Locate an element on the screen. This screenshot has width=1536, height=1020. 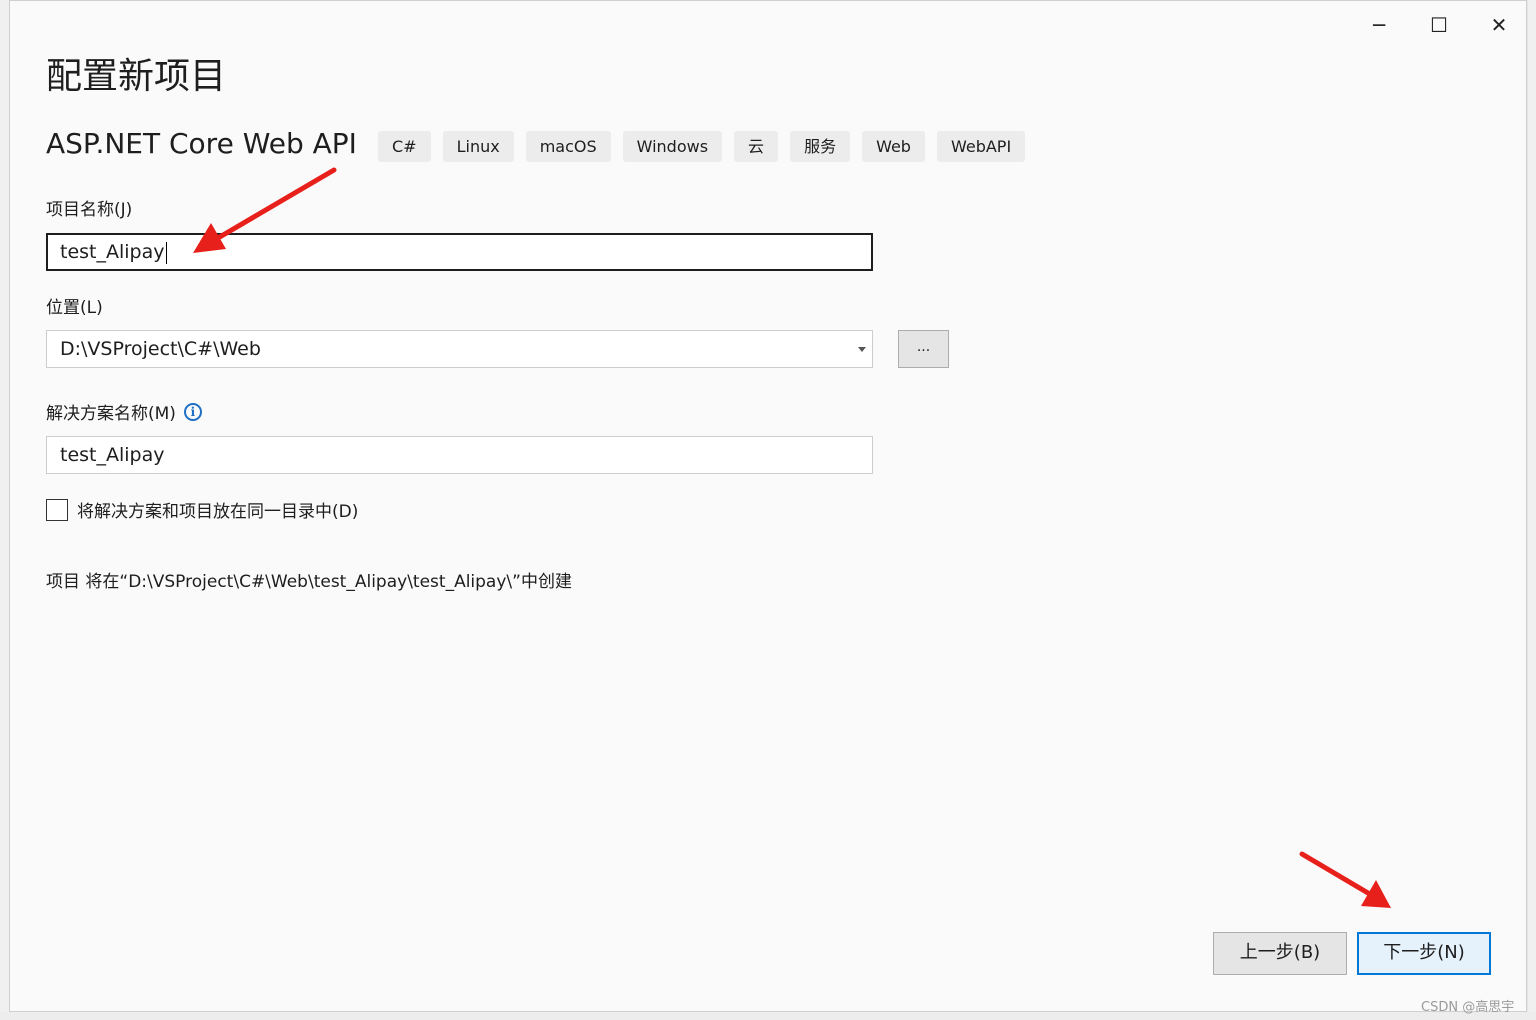
background-window-edge-bottom is located at coordinates (768, 1016).